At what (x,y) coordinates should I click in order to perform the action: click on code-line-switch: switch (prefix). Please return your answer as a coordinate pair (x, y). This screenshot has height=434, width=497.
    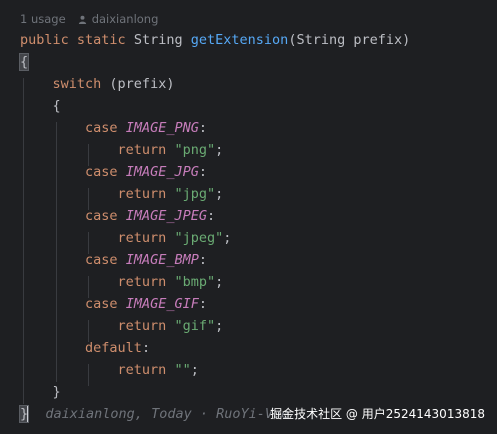
    Looking at the image, I should click on (113, 84).